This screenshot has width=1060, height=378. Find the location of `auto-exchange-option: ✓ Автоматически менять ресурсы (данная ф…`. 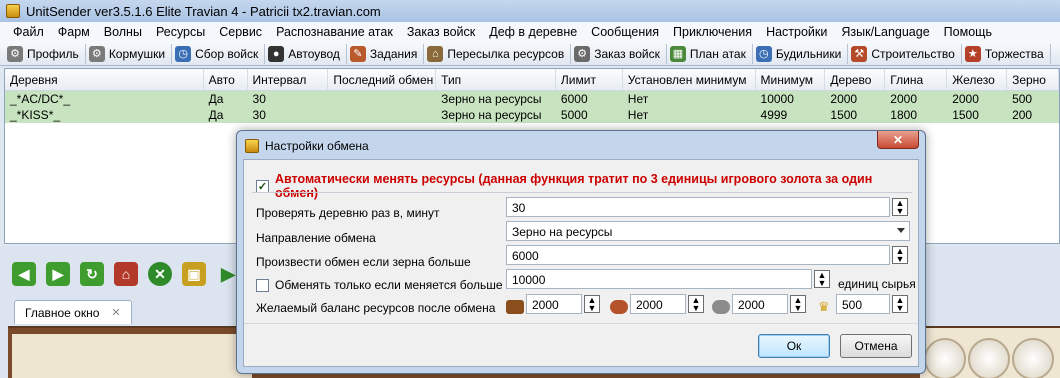

auto-exchange-option: ✓ Автоматически менять ресурсы (данная ф… is located at coordinates (587, 186).